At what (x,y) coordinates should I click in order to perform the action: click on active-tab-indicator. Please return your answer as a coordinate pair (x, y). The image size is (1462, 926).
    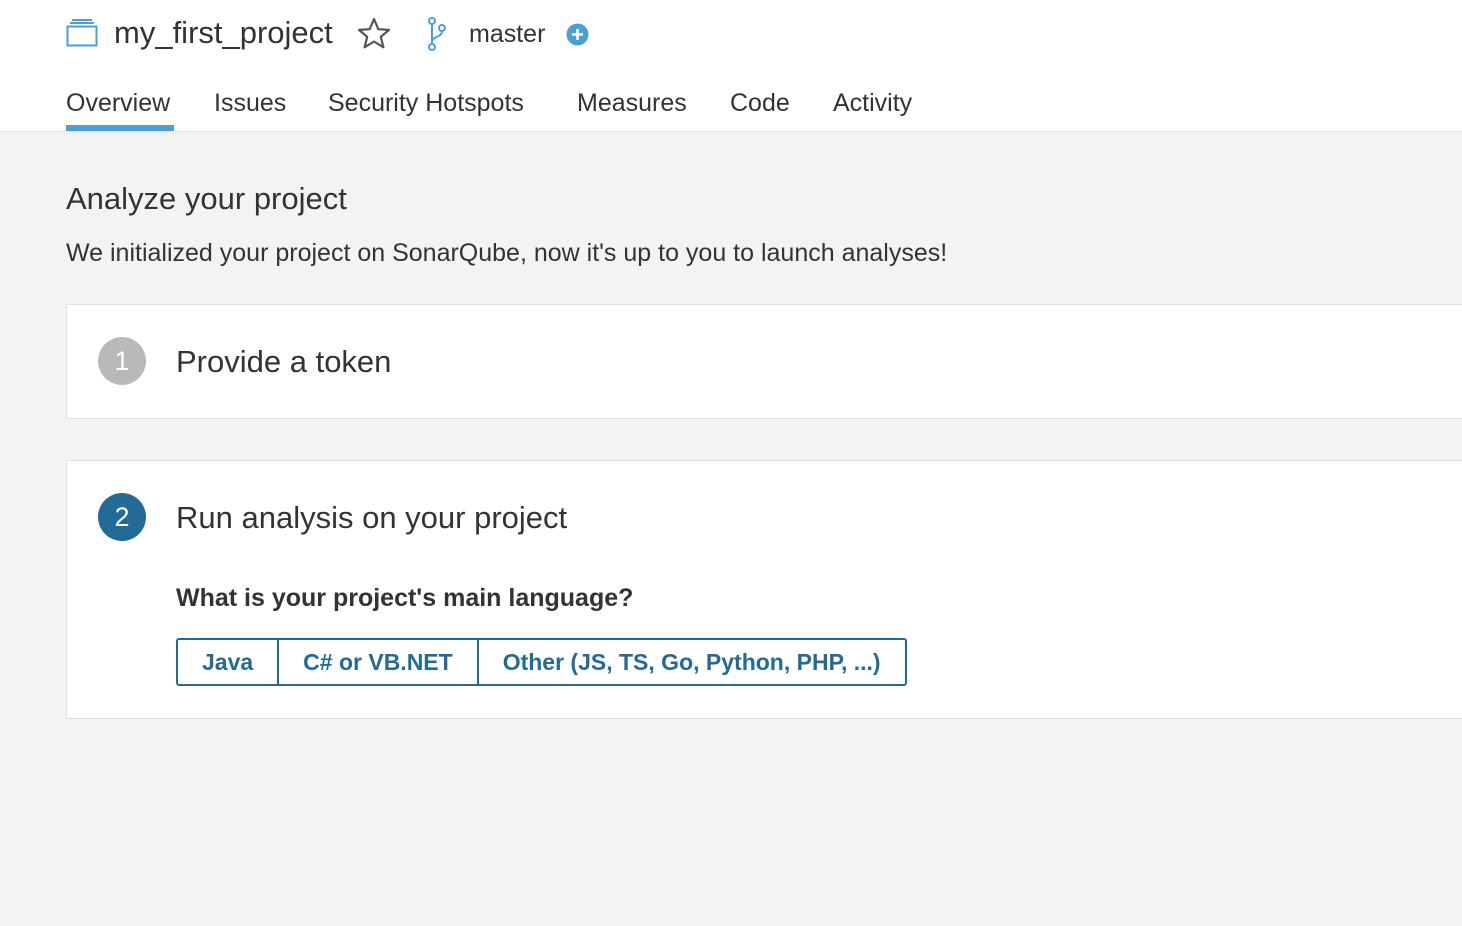
    Looking at the image, I should click on (120, 128).